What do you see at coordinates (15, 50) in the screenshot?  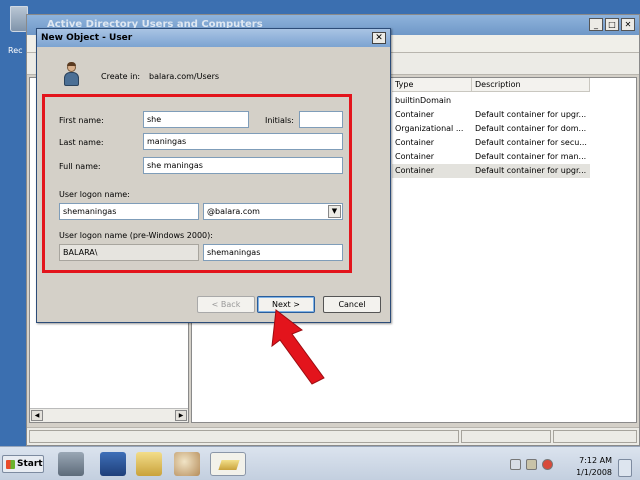 I see `recycle-bin-label: Rec` at bounding box center [15, 50].